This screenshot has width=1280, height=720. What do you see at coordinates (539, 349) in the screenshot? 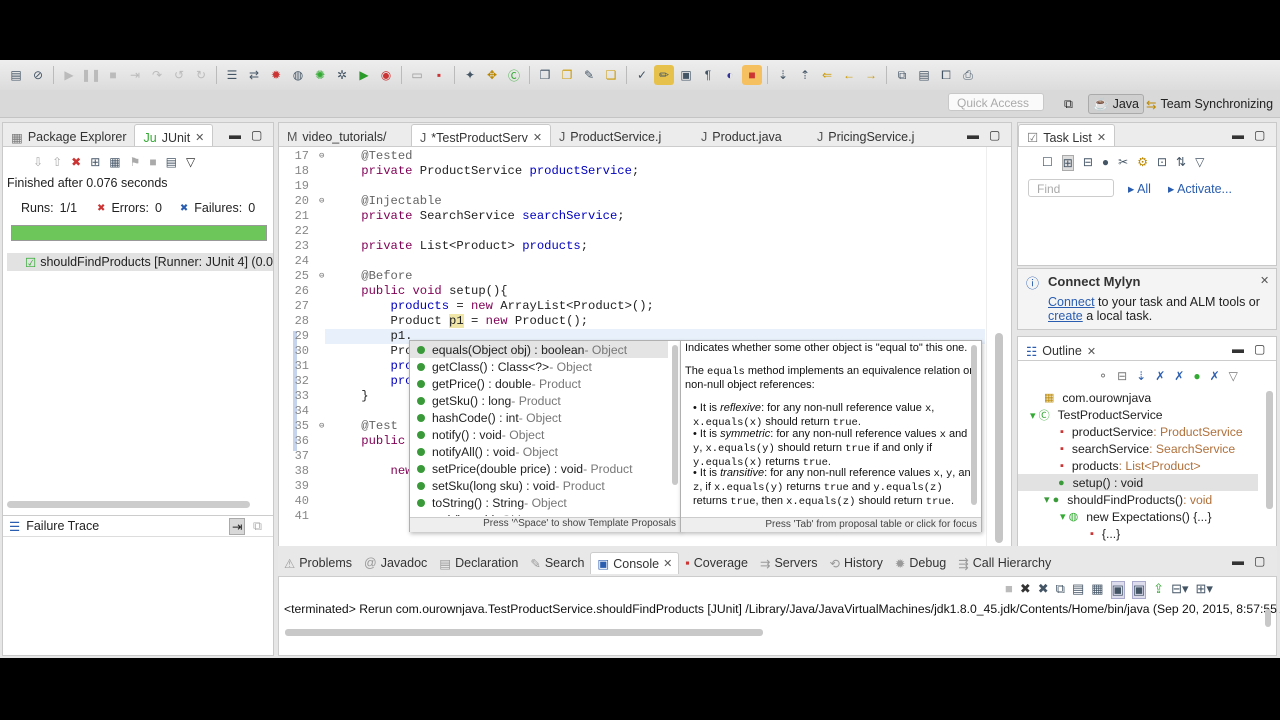
I see `proposal-item: equals(Object obj) : boolean - Object` at bounding box center [539, 349].